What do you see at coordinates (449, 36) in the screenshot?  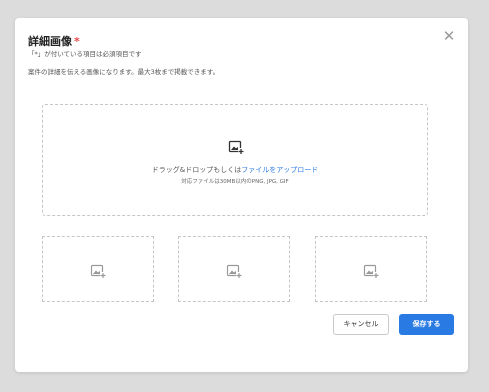 I see `close-icon: ✕` at bounding box center [449, 36].